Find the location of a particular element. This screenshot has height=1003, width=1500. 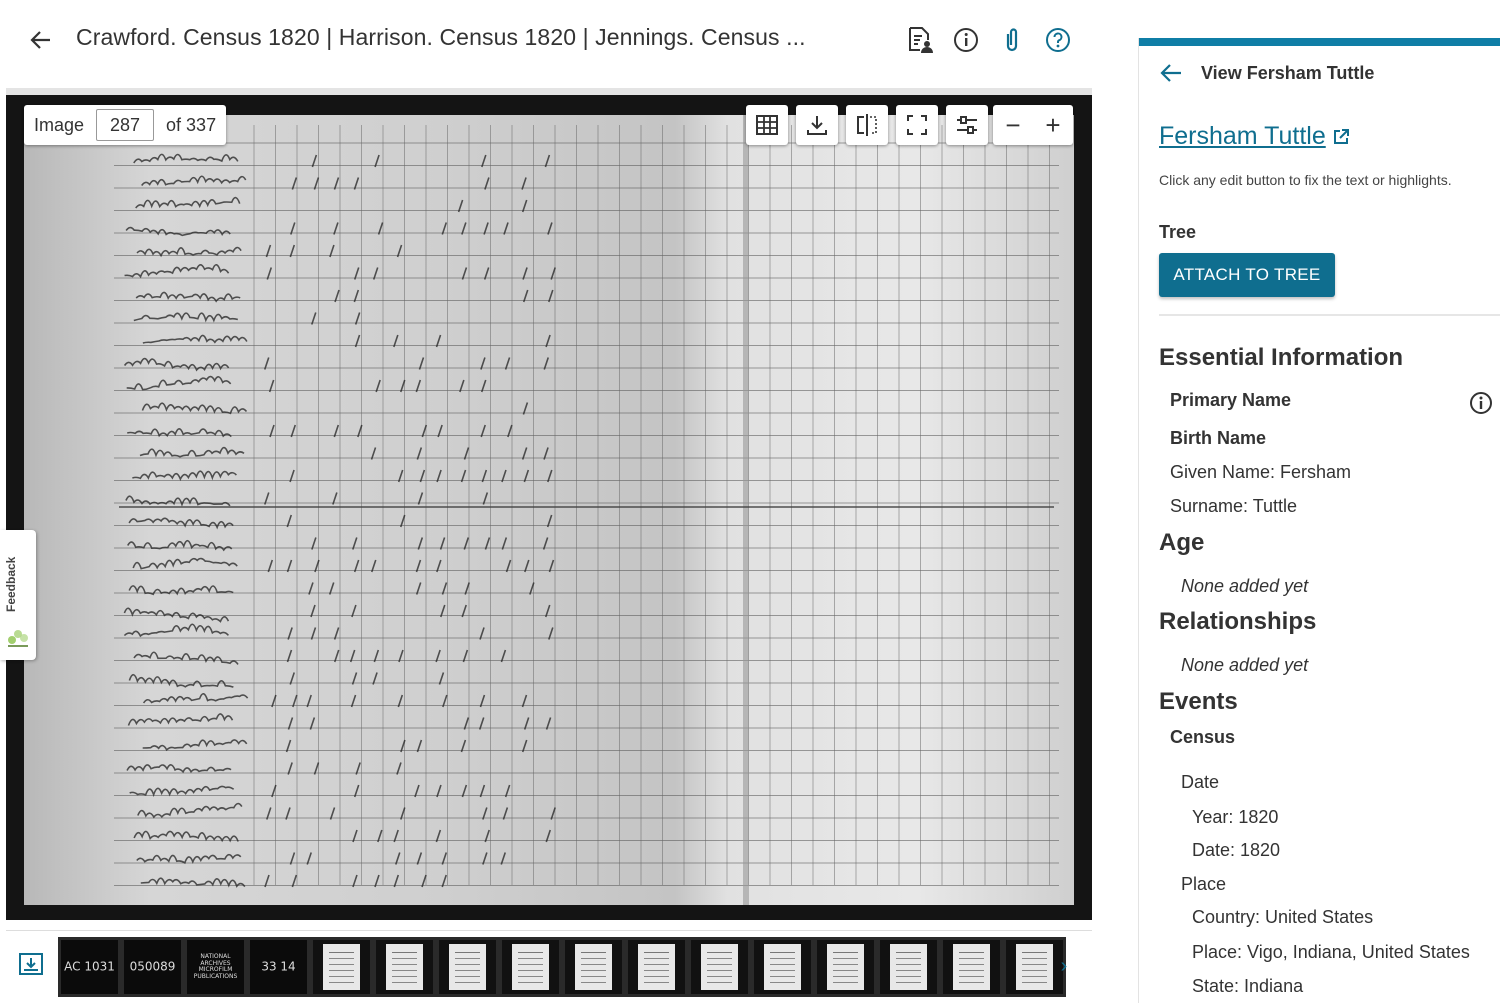

external-link-icon is located at coordinates (1341, 136).